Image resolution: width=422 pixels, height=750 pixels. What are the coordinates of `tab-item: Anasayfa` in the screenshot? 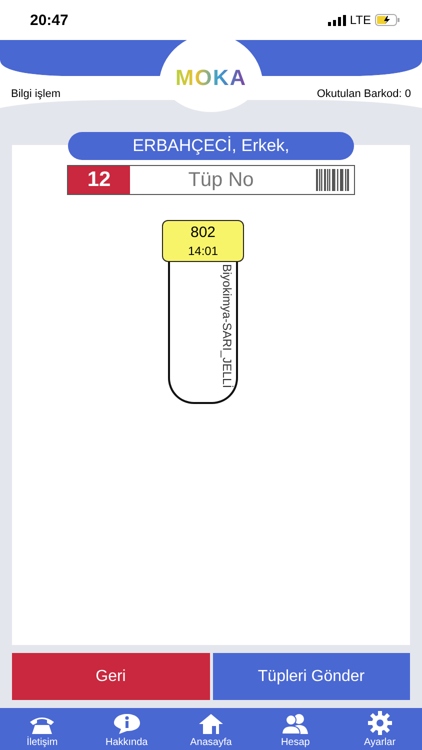 It's located at (211, 729).